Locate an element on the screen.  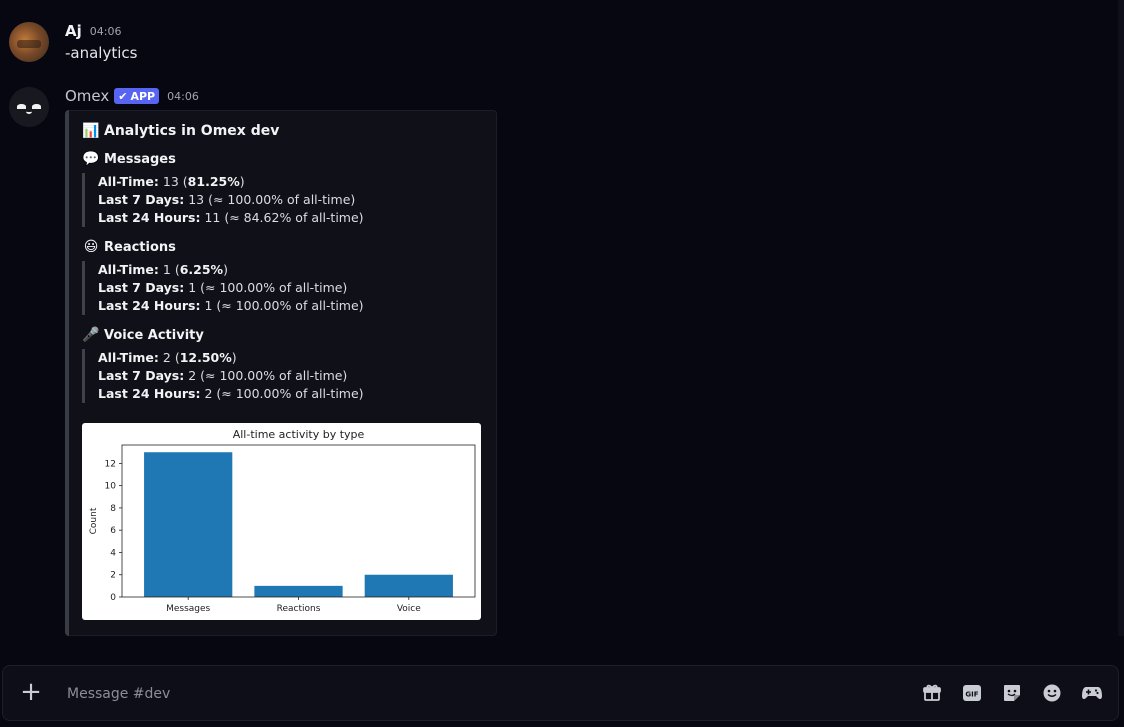
scrollbar-track is located at coordinates (1121, 318).